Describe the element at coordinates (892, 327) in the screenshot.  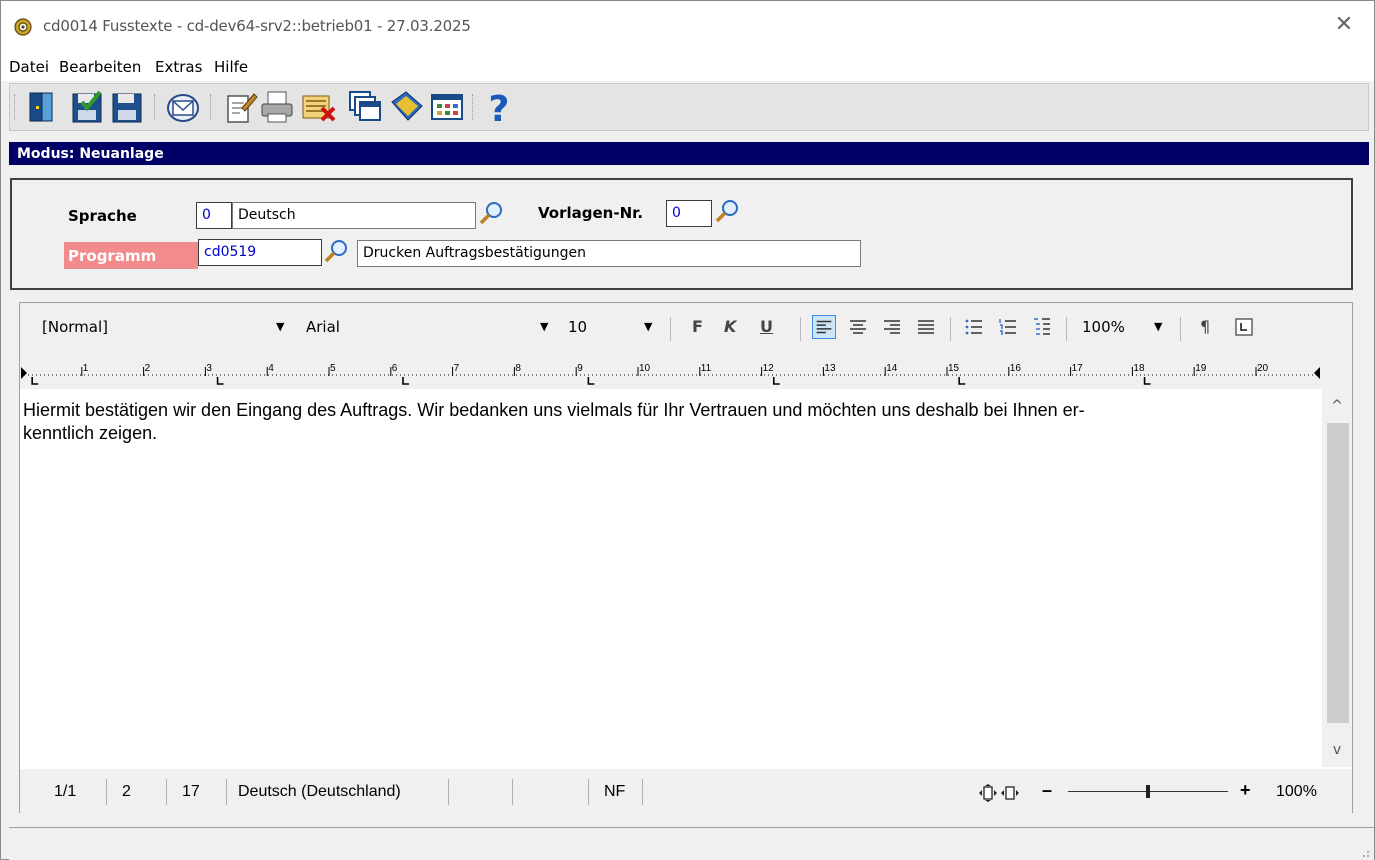
I see `align-right-icon` at that location.